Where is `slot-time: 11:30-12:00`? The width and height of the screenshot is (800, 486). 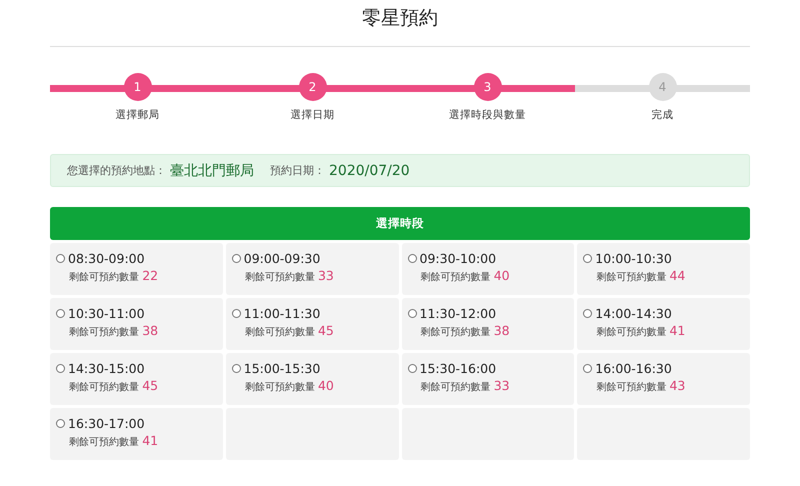
slot-time: 11:30-12:00 is located at coordinates (458, 313).